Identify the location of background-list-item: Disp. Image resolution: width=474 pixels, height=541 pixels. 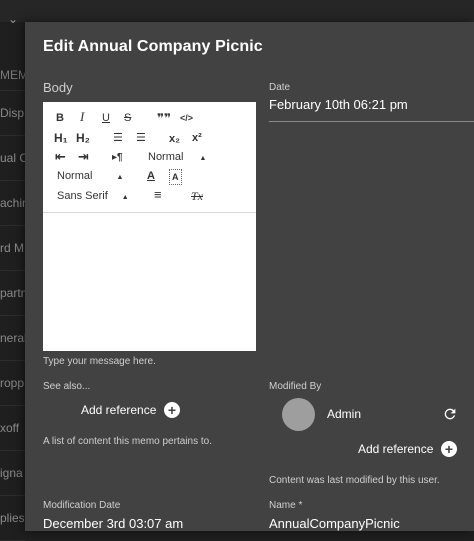
(12, 113).